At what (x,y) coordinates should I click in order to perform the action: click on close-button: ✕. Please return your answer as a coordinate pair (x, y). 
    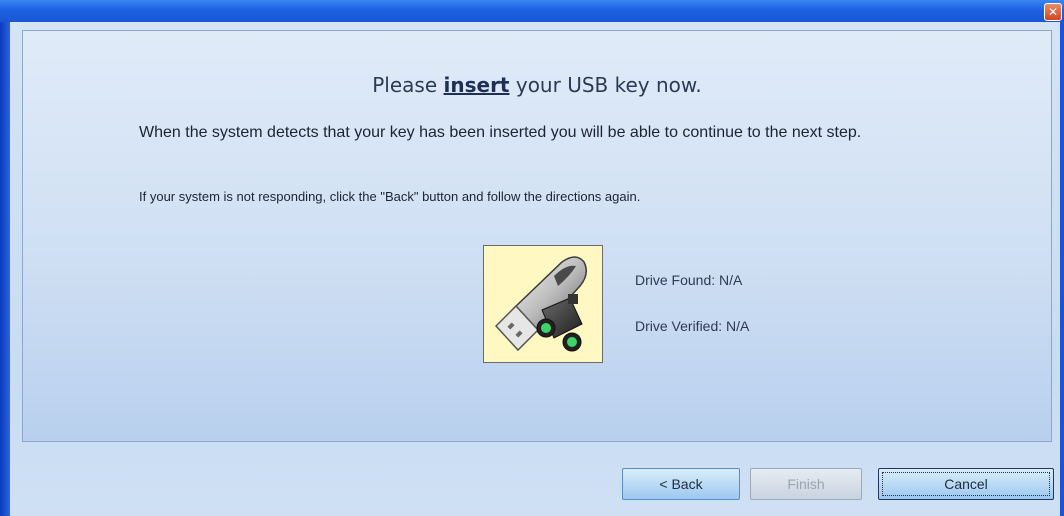
    Looking at the image, I should click on (1053, 12).